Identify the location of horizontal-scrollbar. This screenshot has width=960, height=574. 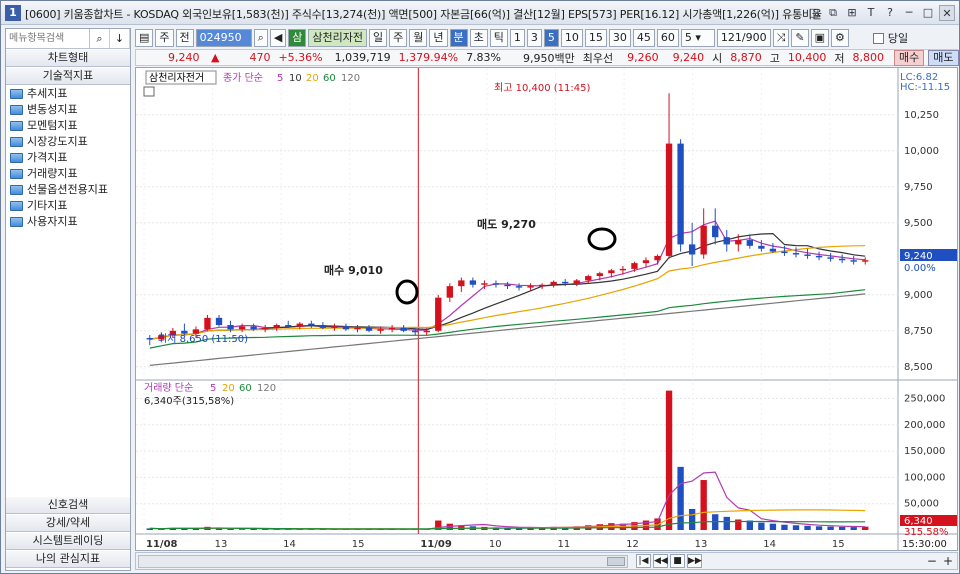
(383, 561).